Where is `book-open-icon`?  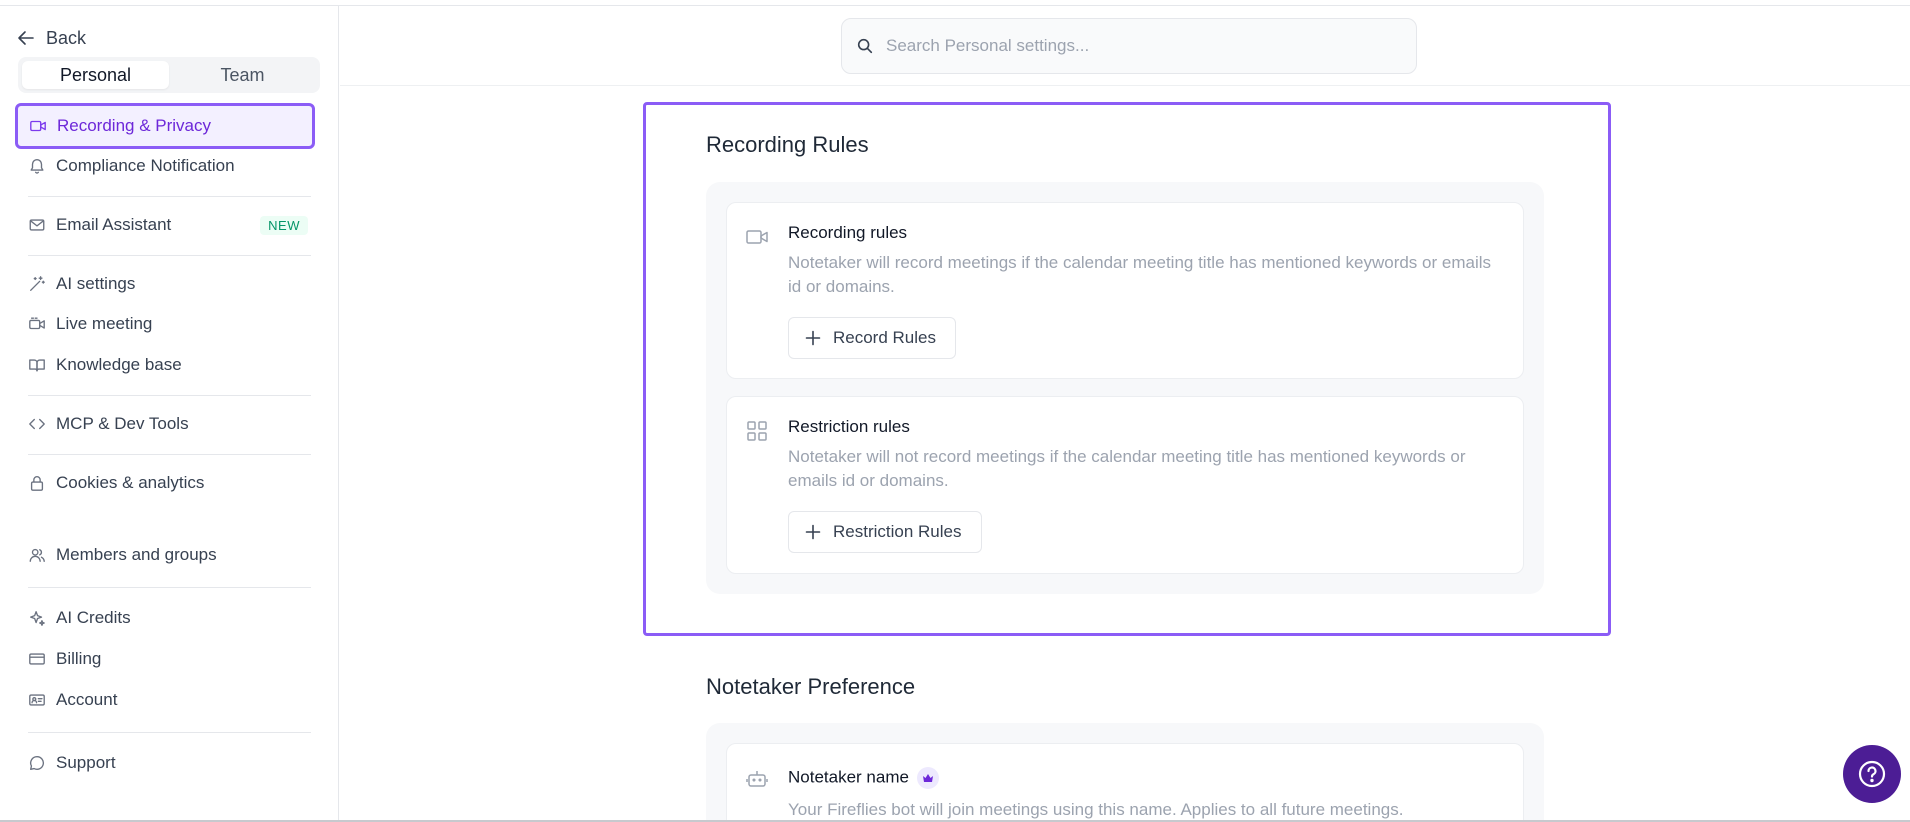
book-open-icon is located at coordinates (37, 365).